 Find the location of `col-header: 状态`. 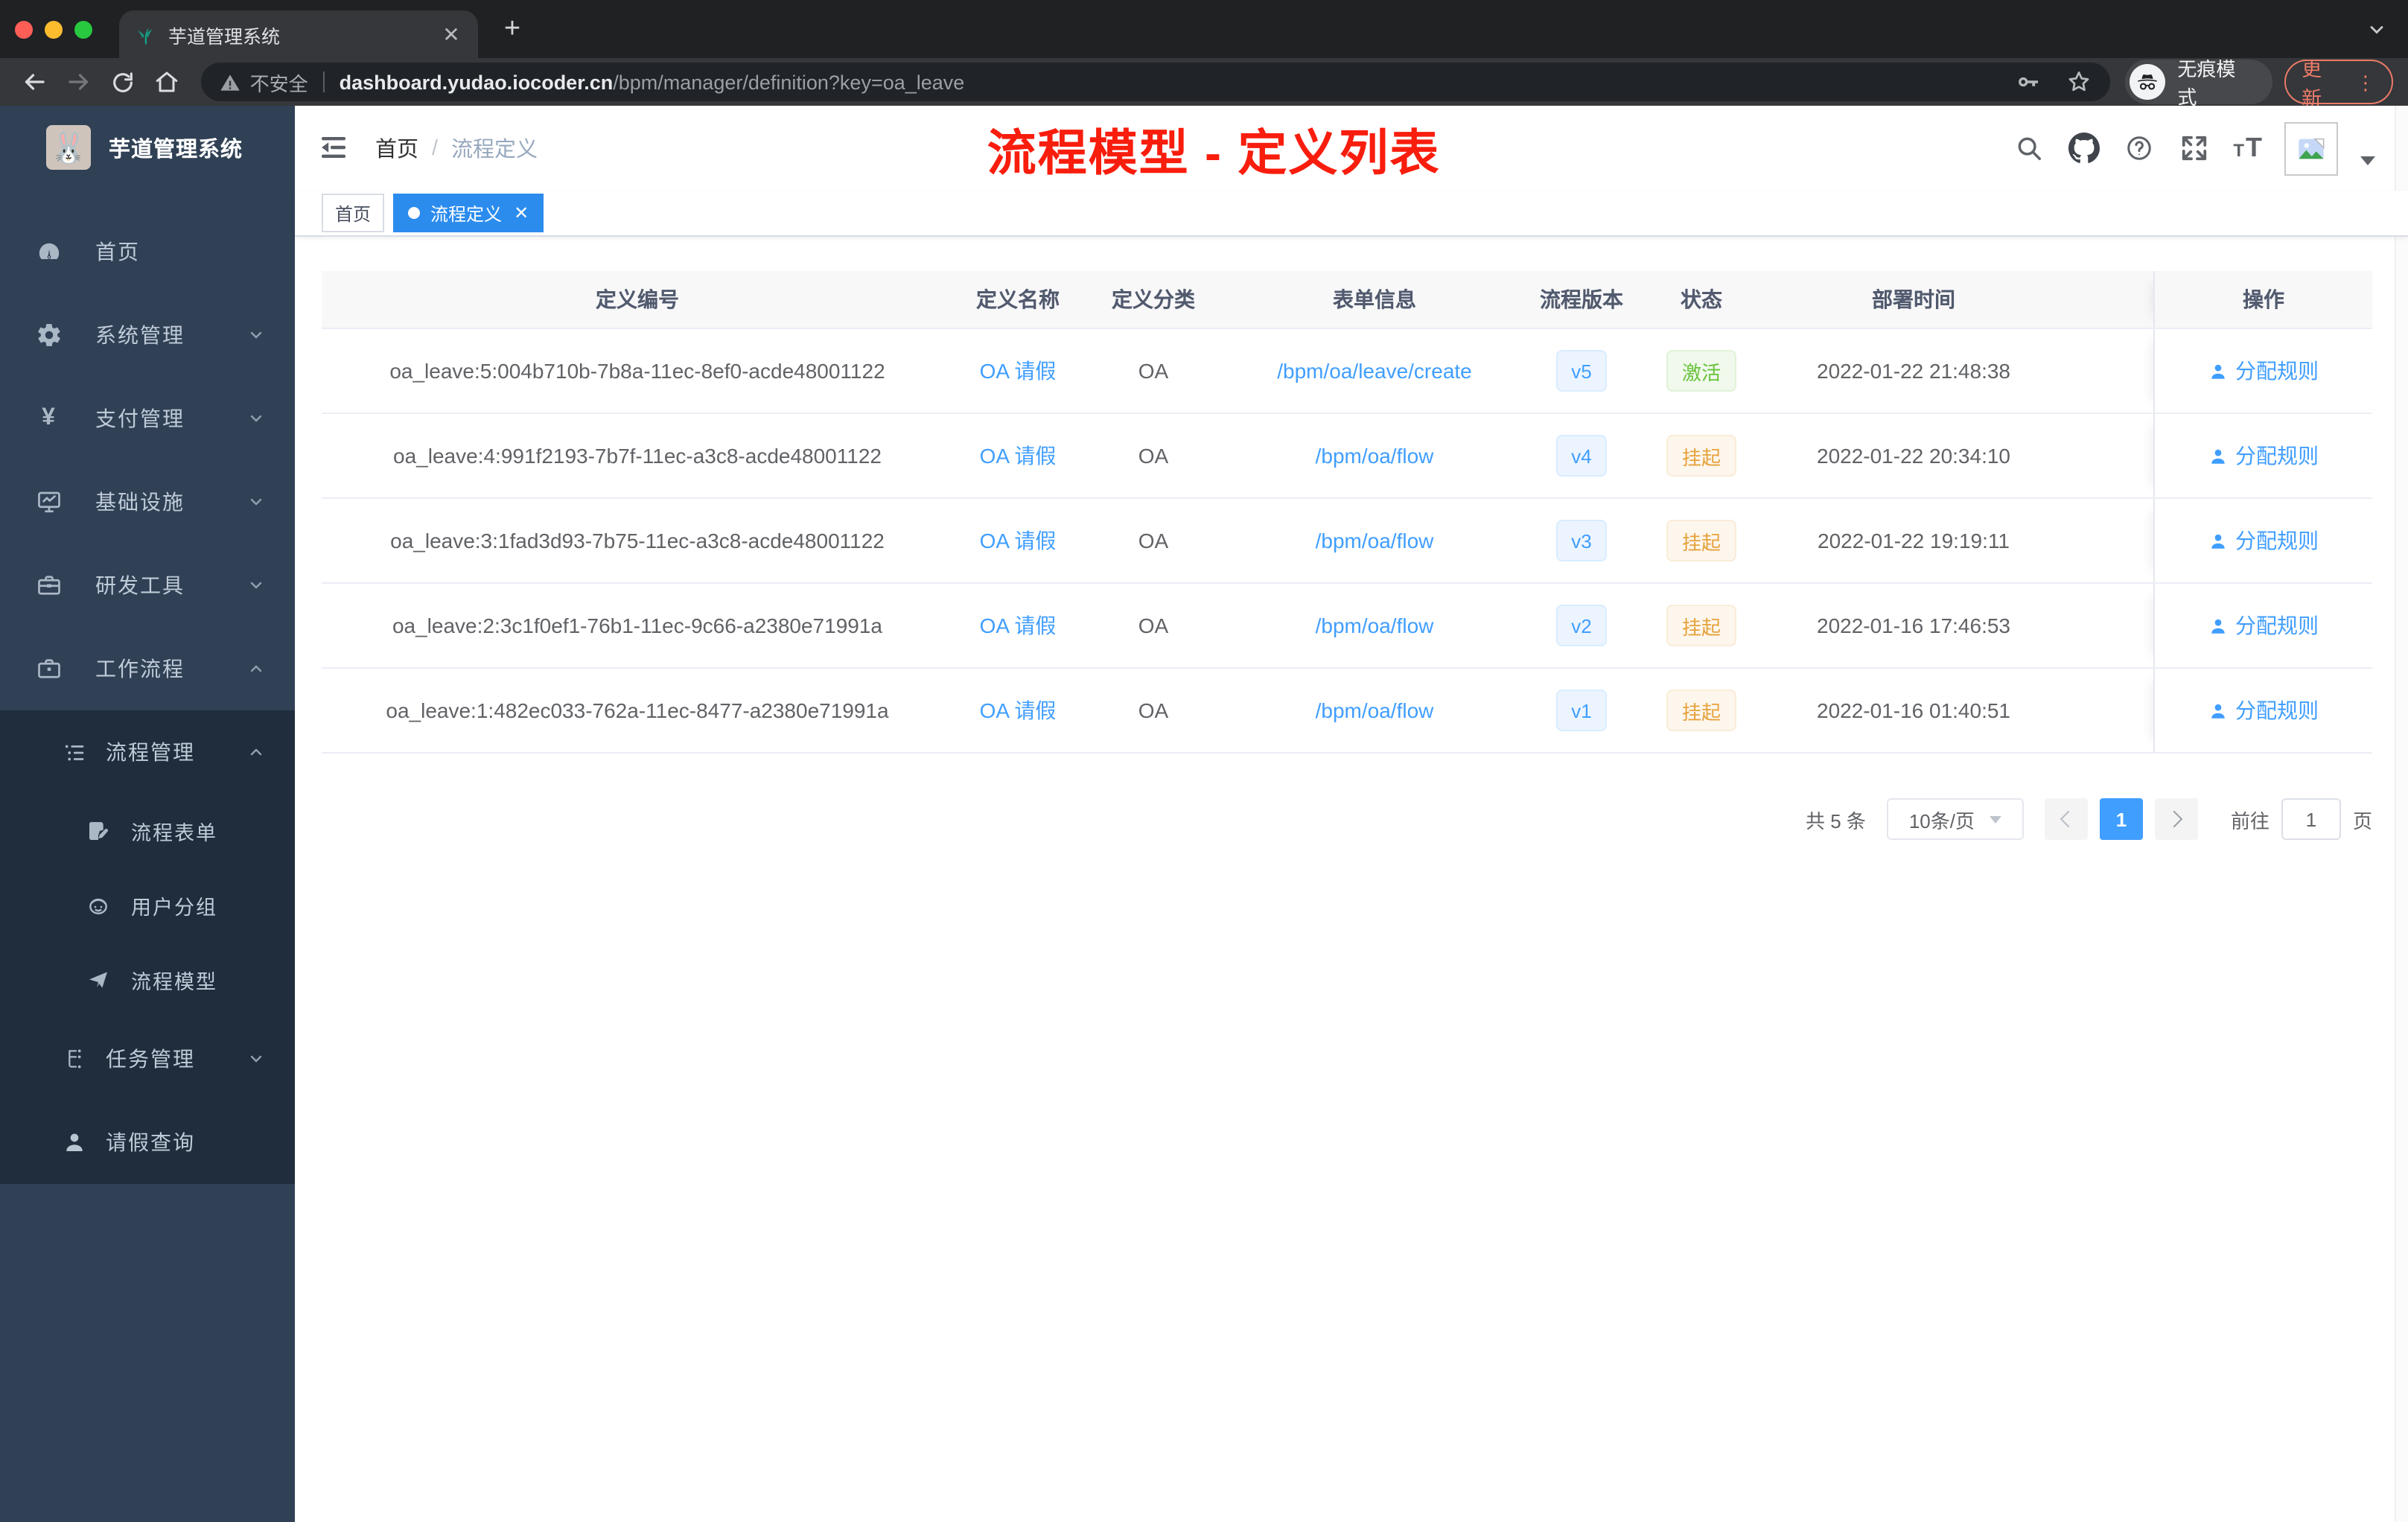

col-header: 状态 is located at coordinates (1701, 299).